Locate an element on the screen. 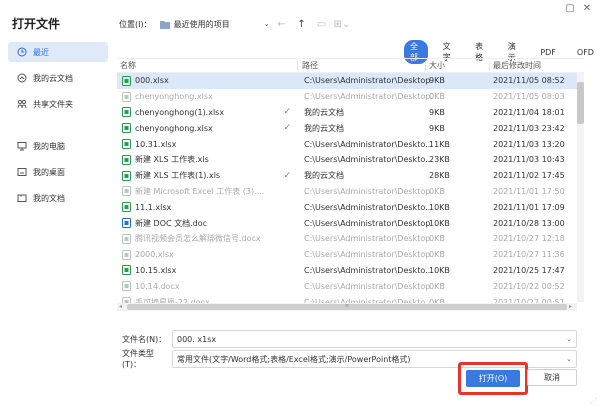 Image resolution: width=600 pixels, height=406 pixels. sidebar-item-shared: 共享文件夹 is located at coordinates (58, 104).